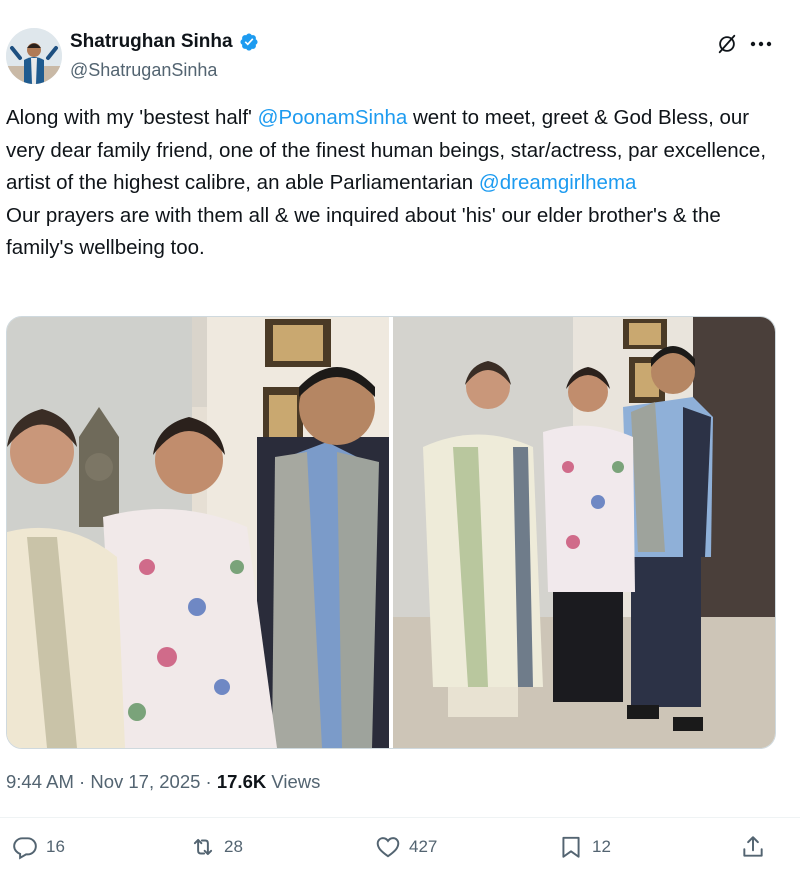 The width and height of the screenshot is (800, 879). I want to click on like-icon, so click(388, 847).